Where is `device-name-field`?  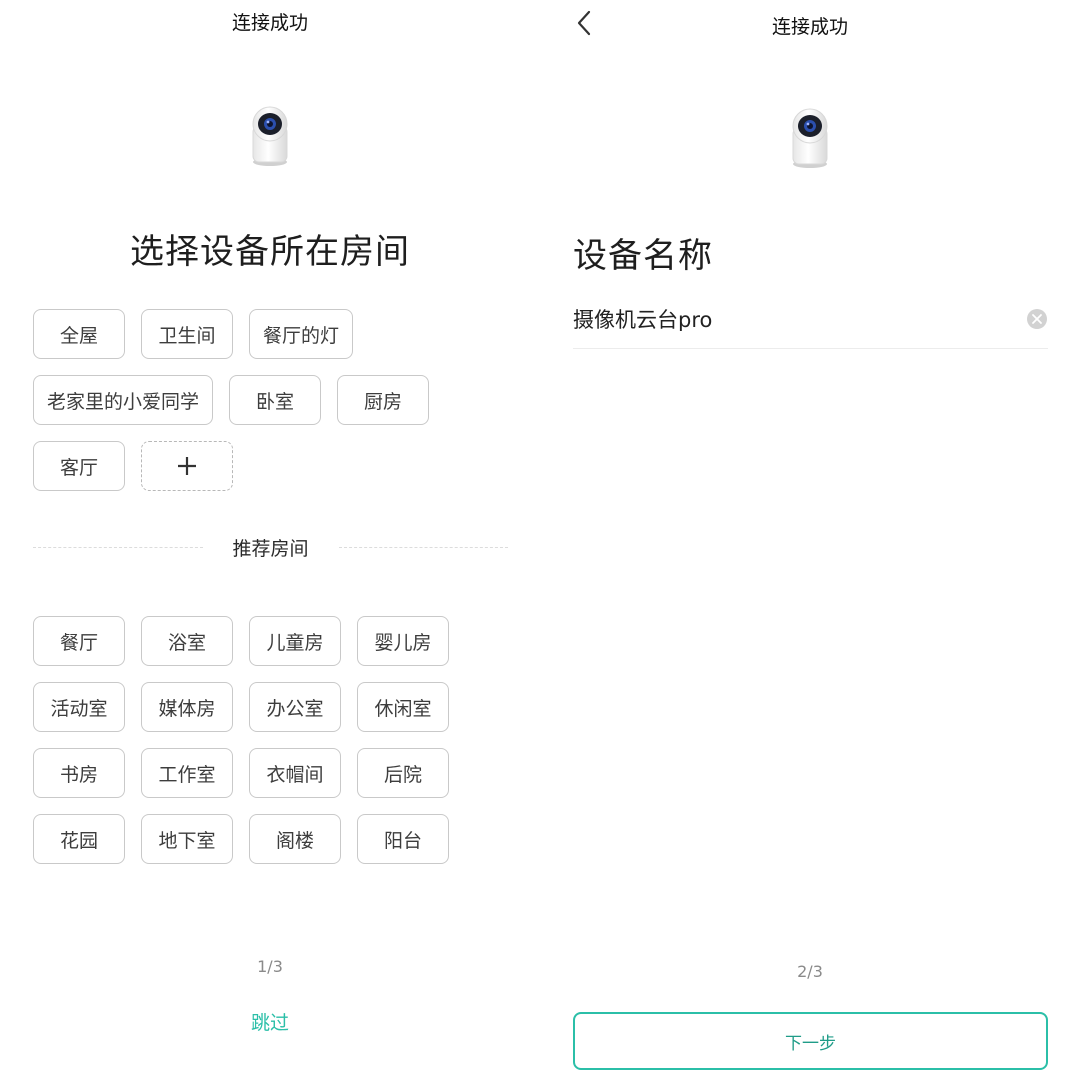
device-name-field is located at coordinates (810, 319).